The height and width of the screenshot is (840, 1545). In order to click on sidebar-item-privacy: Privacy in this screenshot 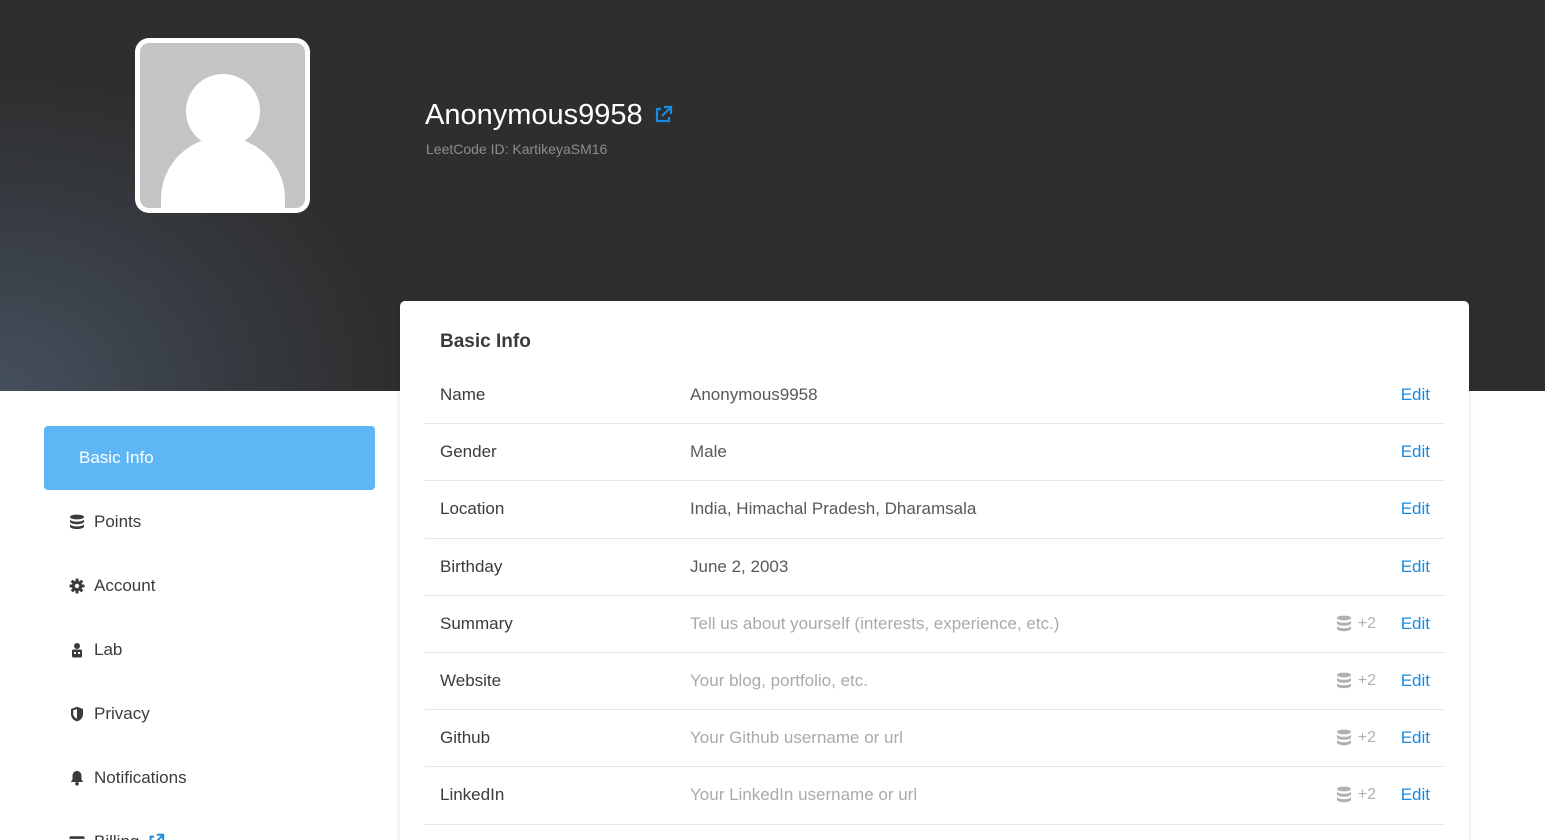, I will do `click(209, 714)`.